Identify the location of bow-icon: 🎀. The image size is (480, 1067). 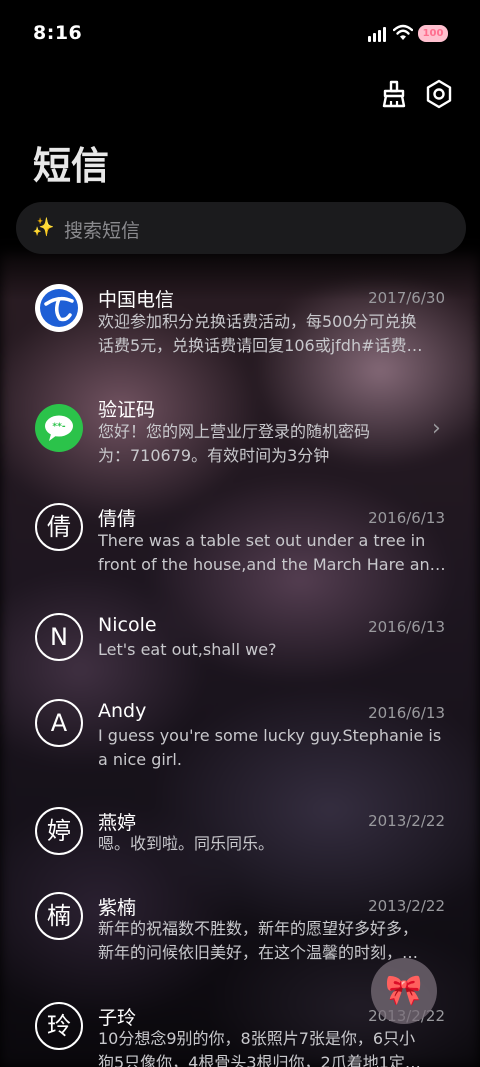
(404, 990).